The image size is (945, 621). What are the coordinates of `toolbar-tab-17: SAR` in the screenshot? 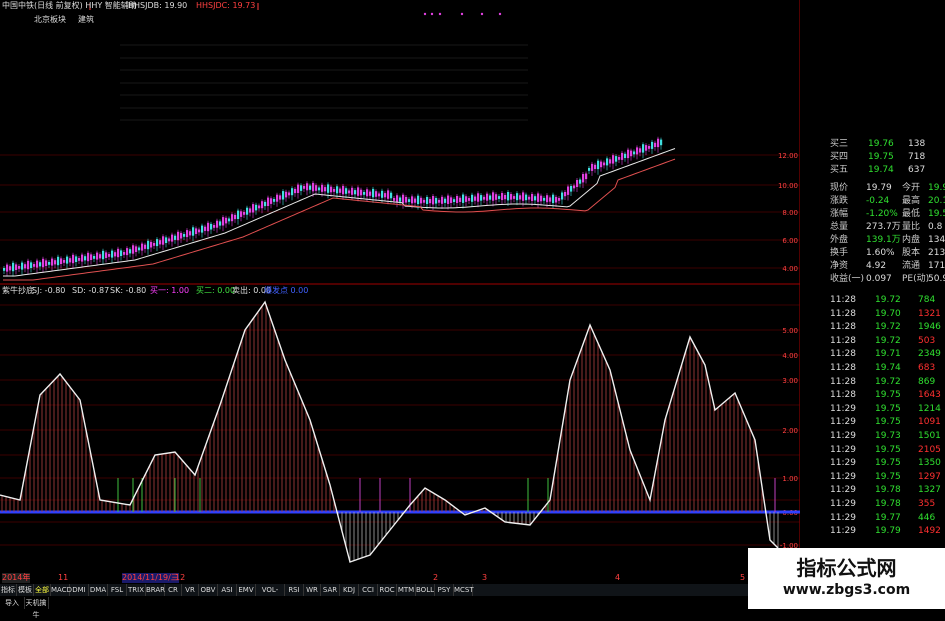 It's located at (330, 590).